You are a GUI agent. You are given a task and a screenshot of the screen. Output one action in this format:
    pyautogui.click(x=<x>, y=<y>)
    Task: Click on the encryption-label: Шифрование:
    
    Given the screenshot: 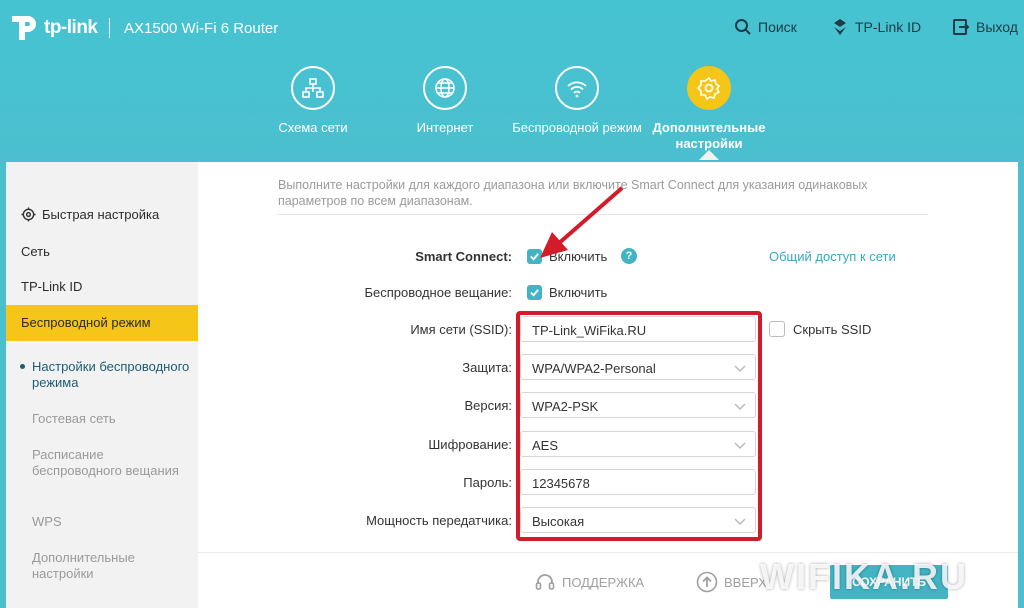 What is the action you would take?
    pyautogui.click(x=470, y=444)
    